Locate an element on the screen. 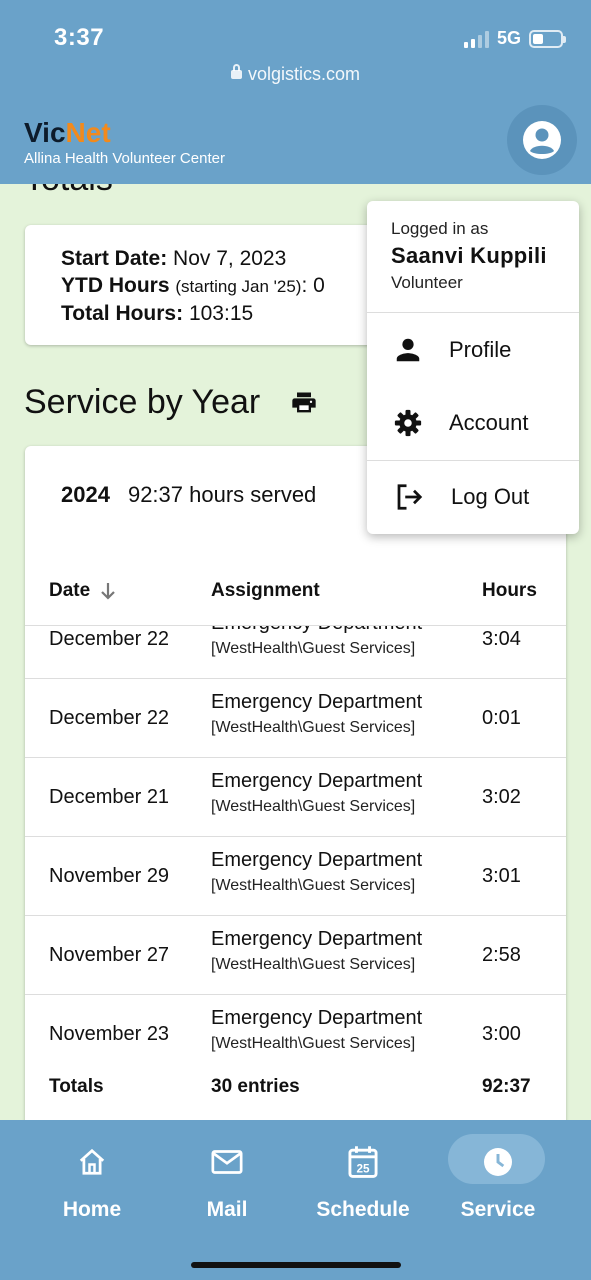 The height and width of the screenshot is (1280, 591). table-header: Date Assignment Hours is located at coordinates (295, 595).